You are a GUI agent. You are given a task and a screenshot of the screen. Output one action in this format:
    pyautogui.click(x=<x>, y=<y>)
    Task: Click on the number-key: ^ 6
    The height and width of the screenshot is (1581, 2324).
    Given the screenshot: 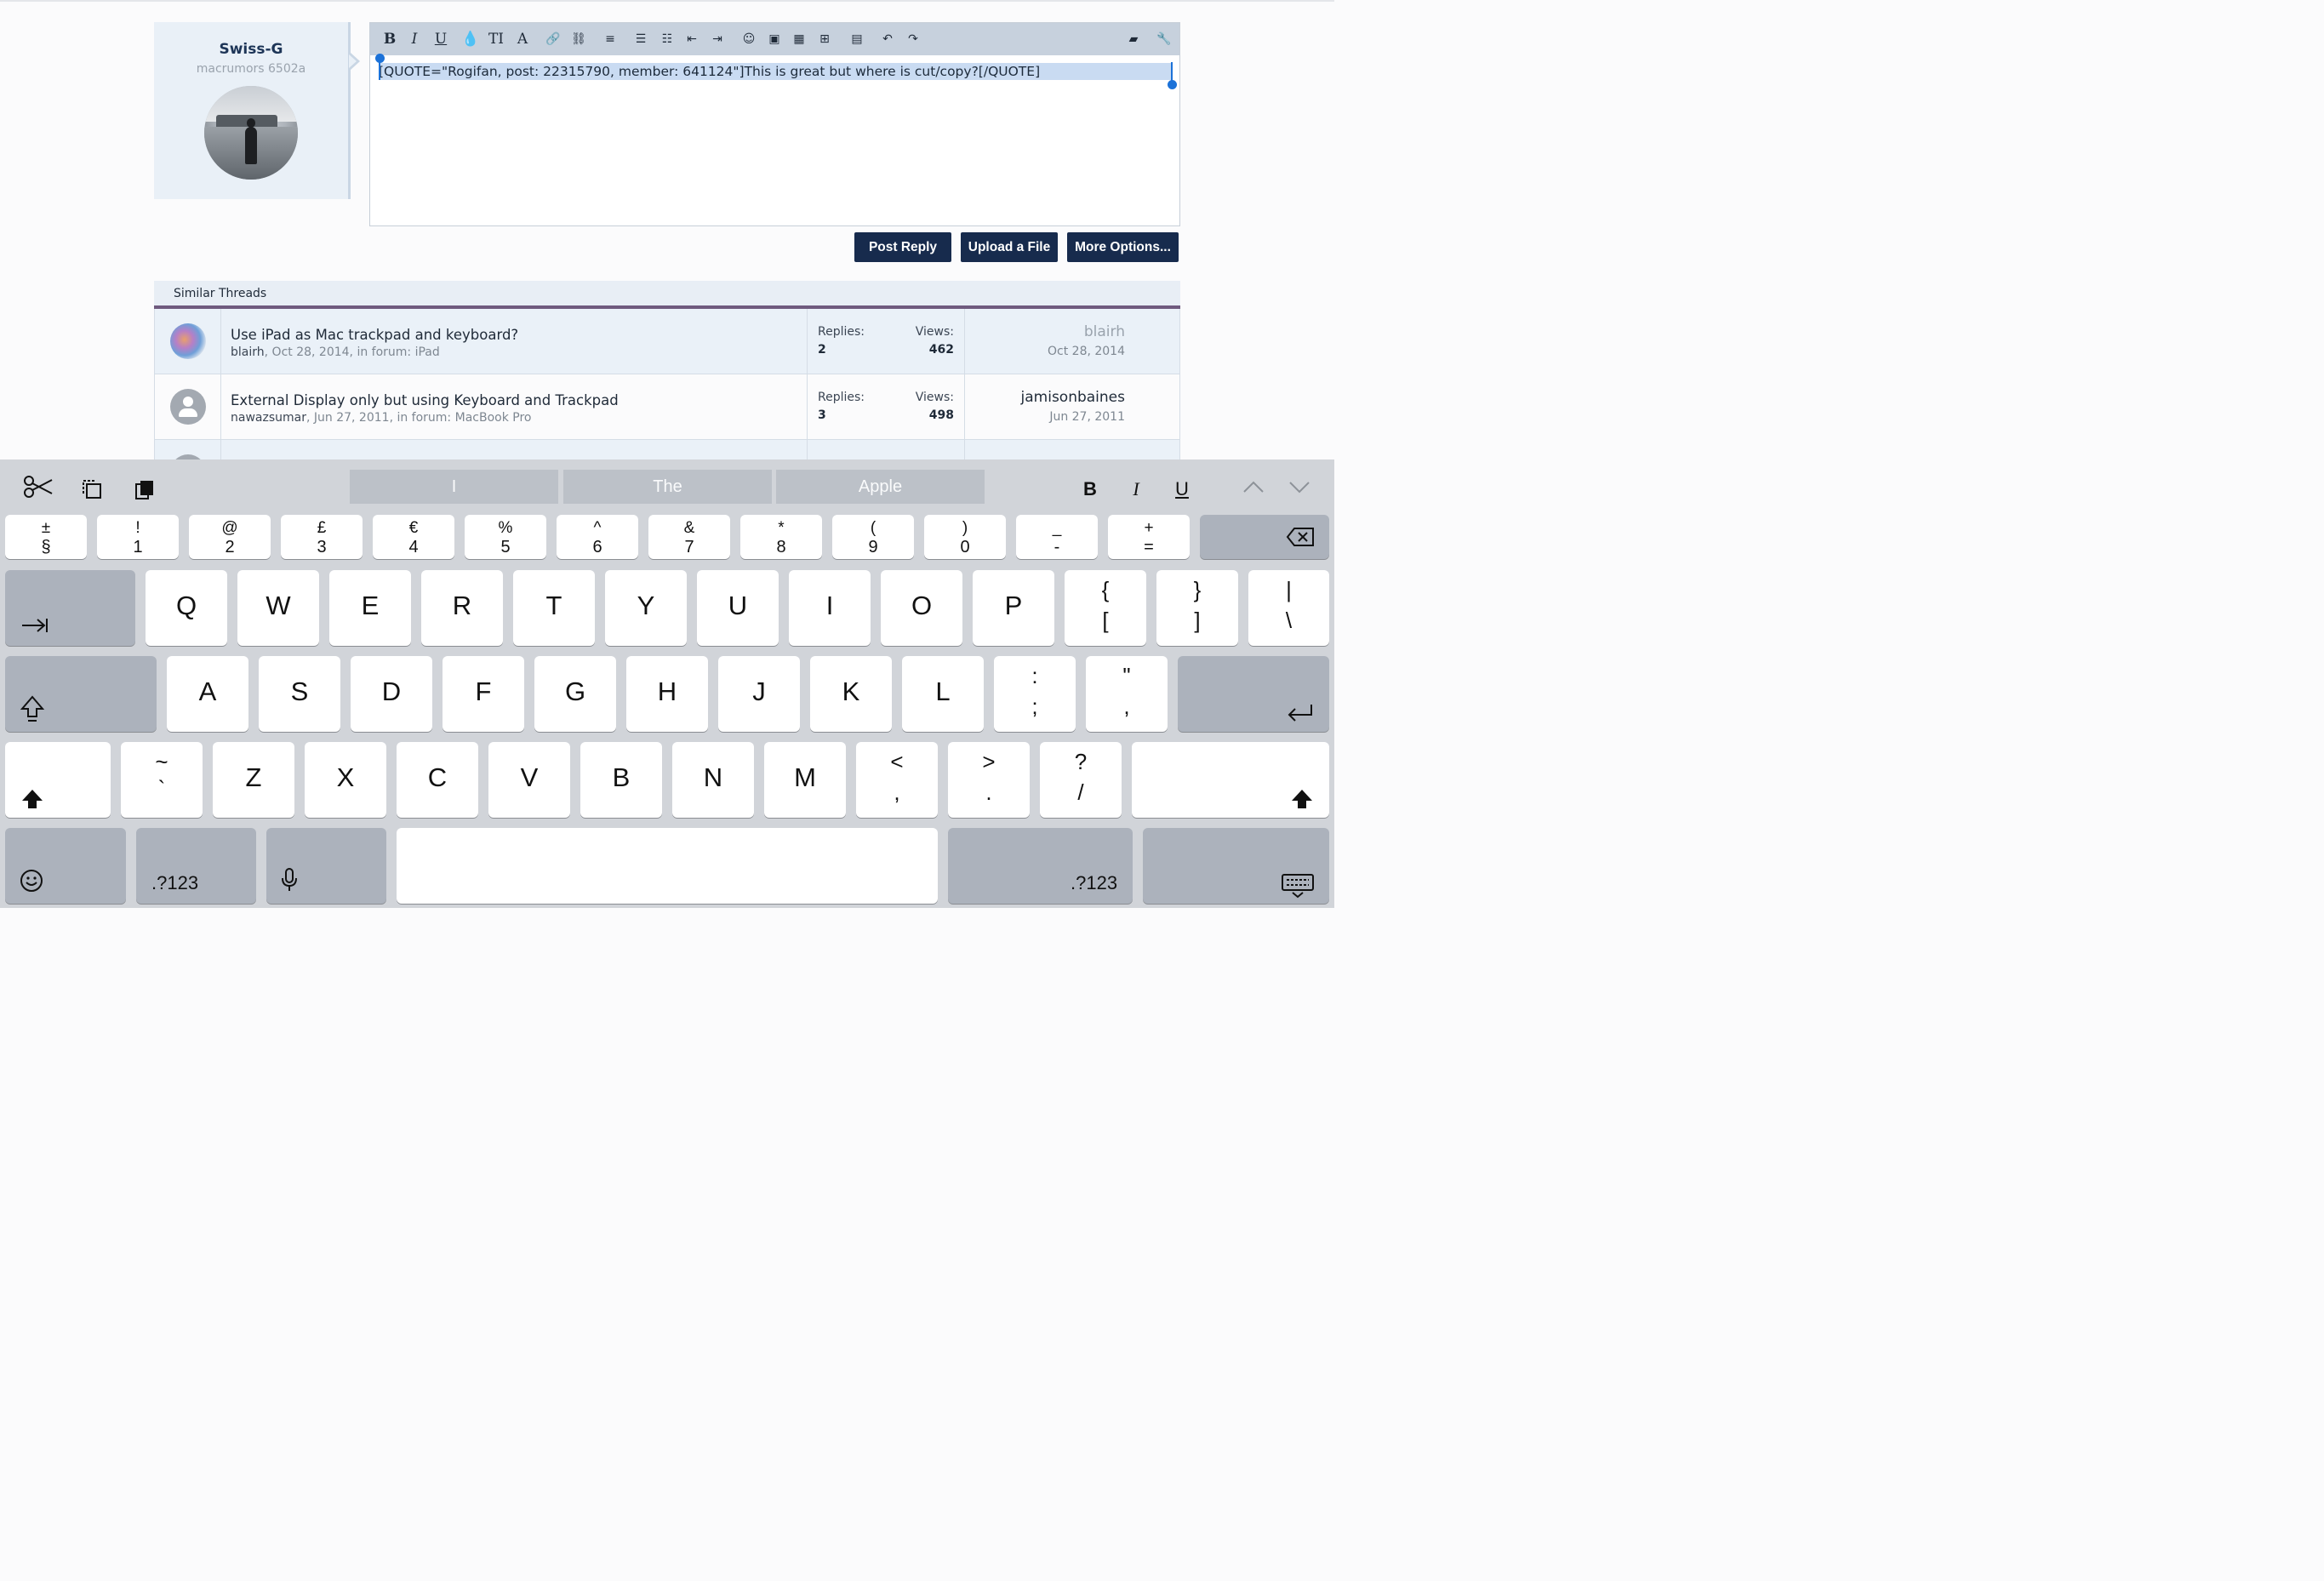 What is the action you would take?
    pyautogui.click(x=597, y=537)
    